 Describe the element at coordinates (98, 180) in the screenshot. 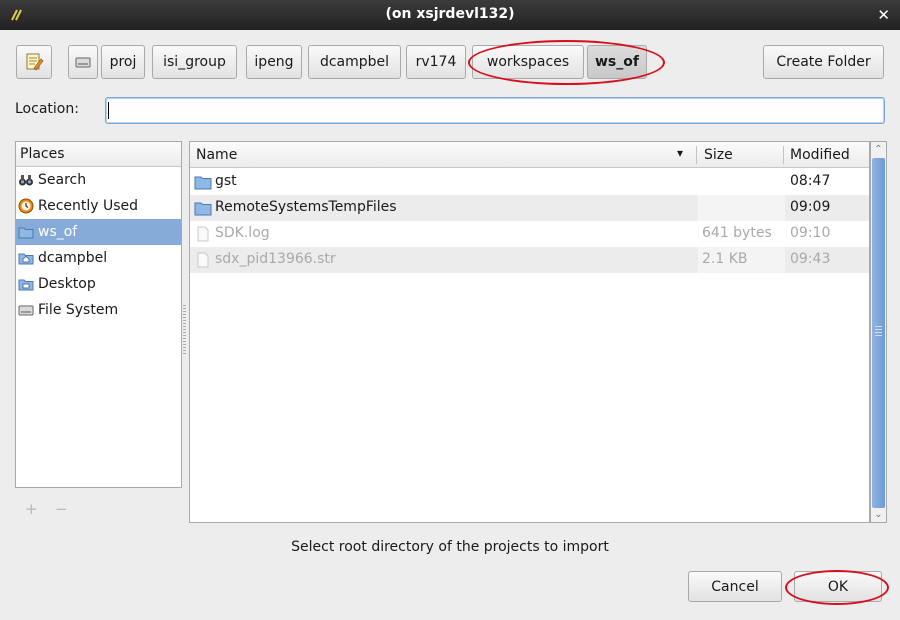

I see `place-search: Search` at that location.